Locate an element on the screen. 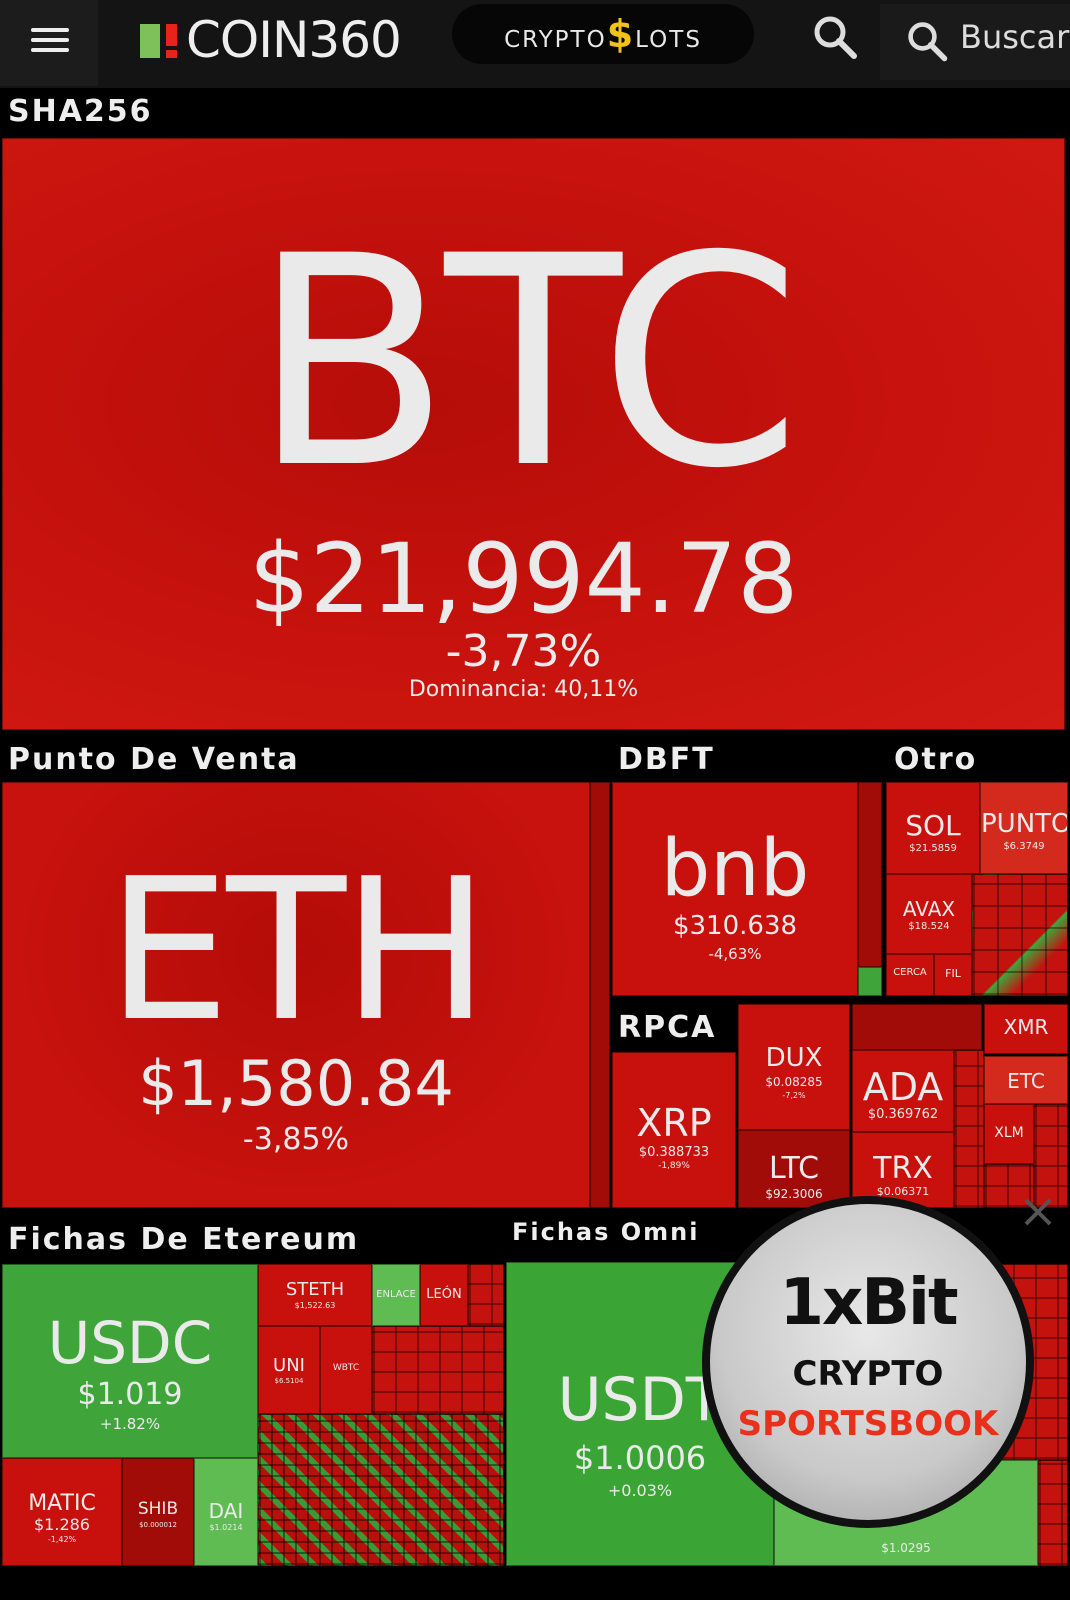  leon-symbol: LEÓN is located at coordinates (444, 1294).